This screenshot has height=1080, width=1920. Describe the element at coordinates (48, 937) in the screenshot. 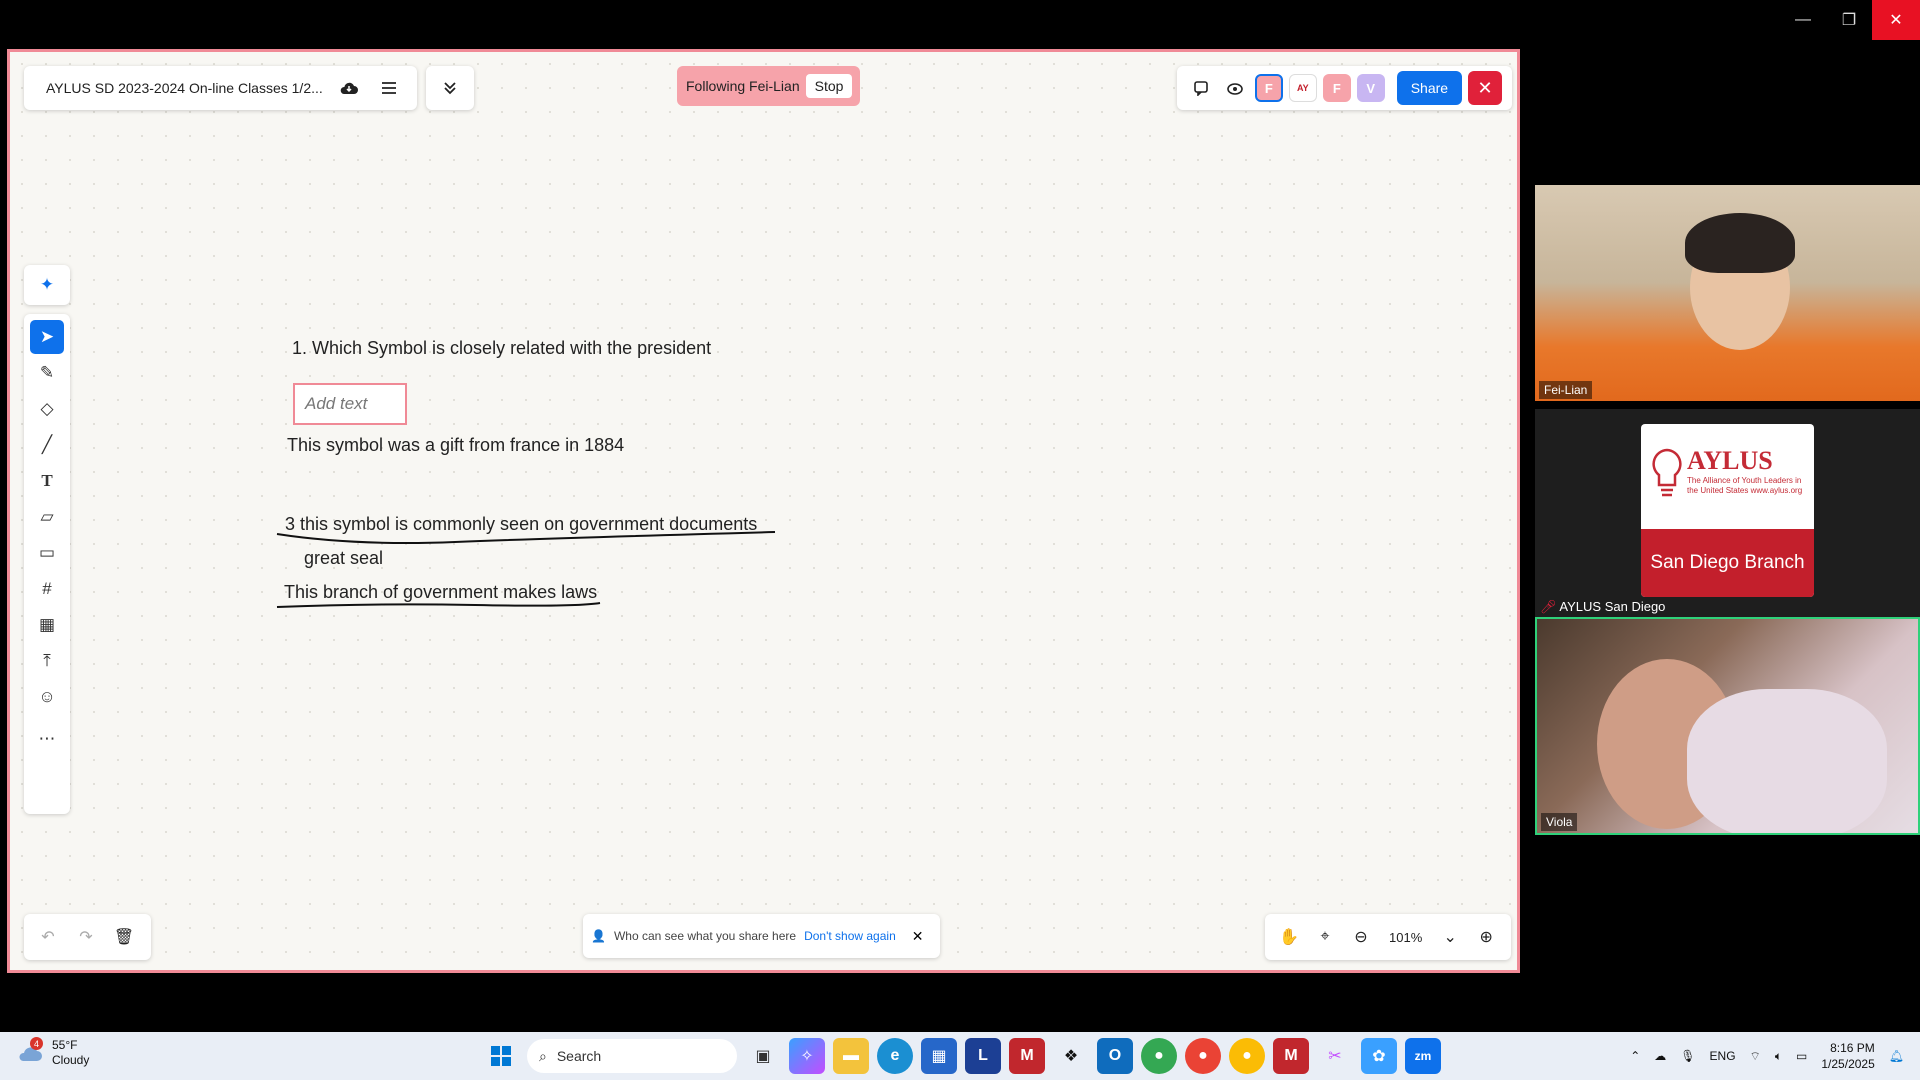

I see `undo-icon: ↶` at that location.